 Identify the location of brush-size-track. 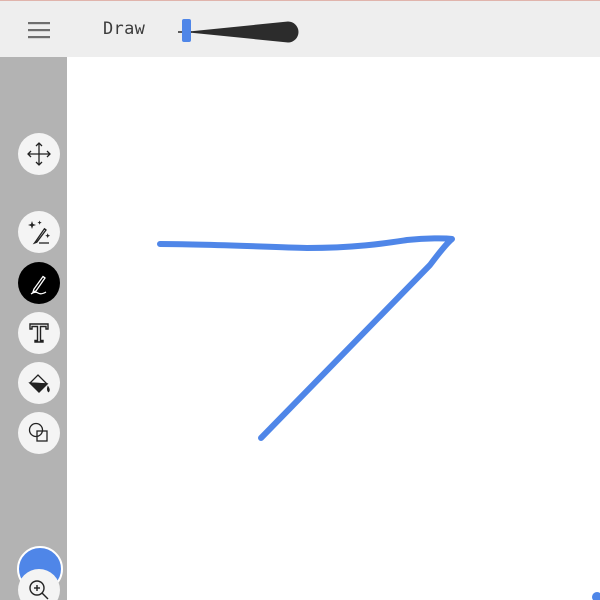
(241, 32).